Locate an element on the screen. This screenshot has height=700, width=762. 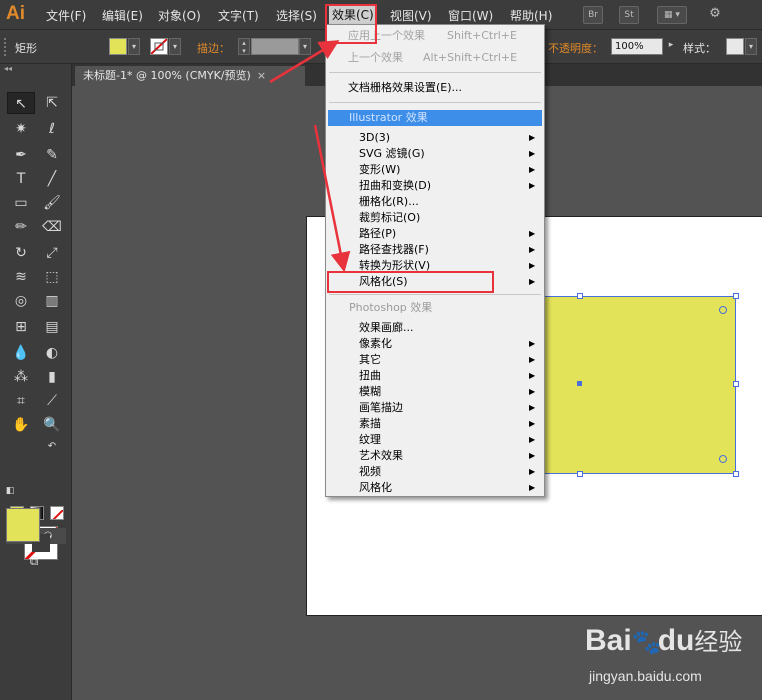
corner-widget-top-right is located at coordinates (723, 310).